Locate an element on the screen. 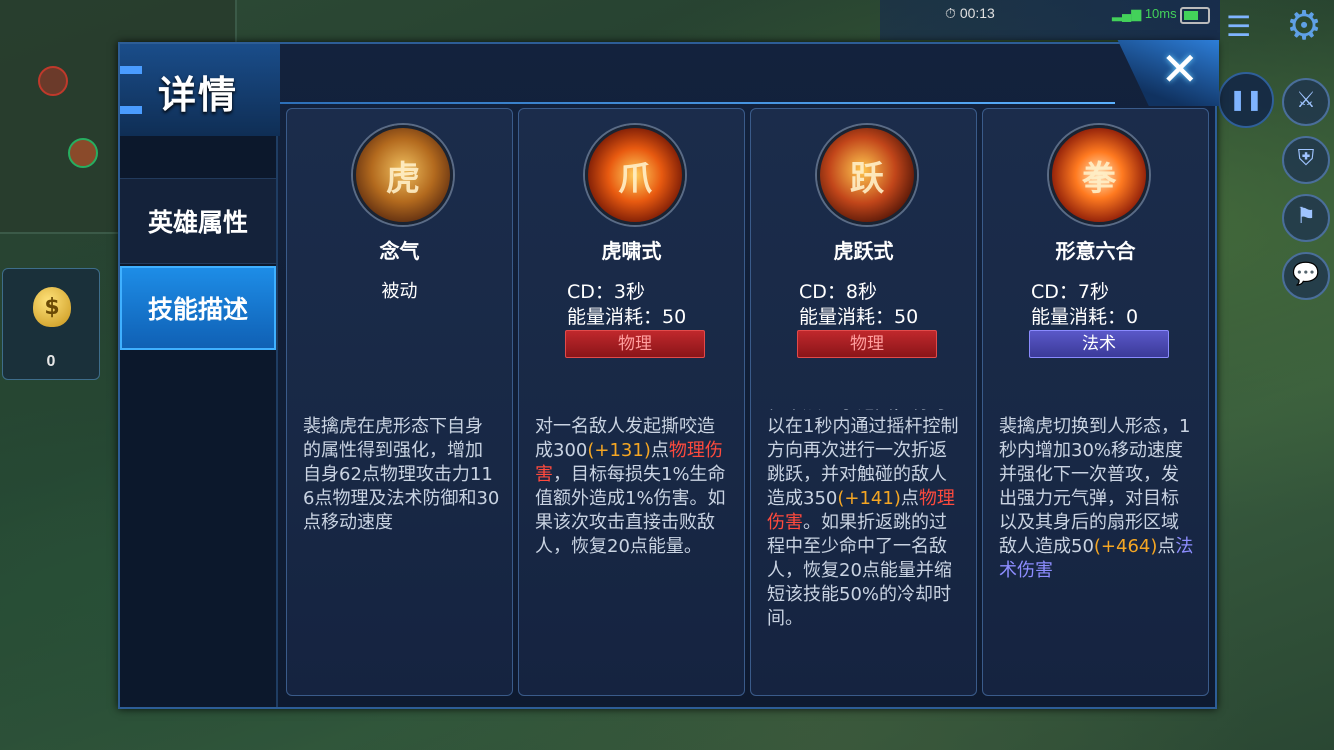 The height and width of the screenshot is (750, 1334). skill-1-icon: 爪 is located at coordinates (635, 175).